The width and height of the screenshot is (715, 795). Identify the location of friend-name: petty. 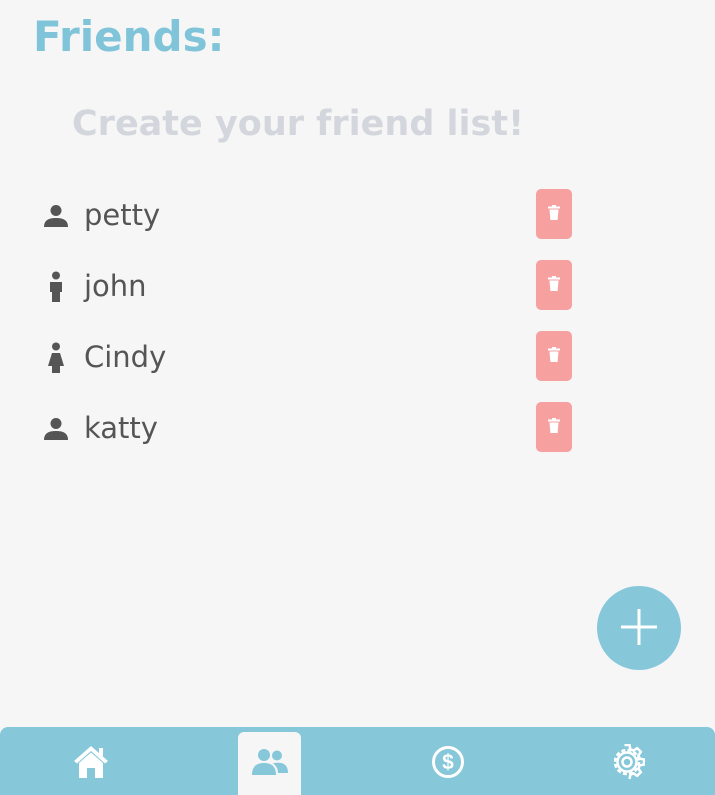
(122, 215).